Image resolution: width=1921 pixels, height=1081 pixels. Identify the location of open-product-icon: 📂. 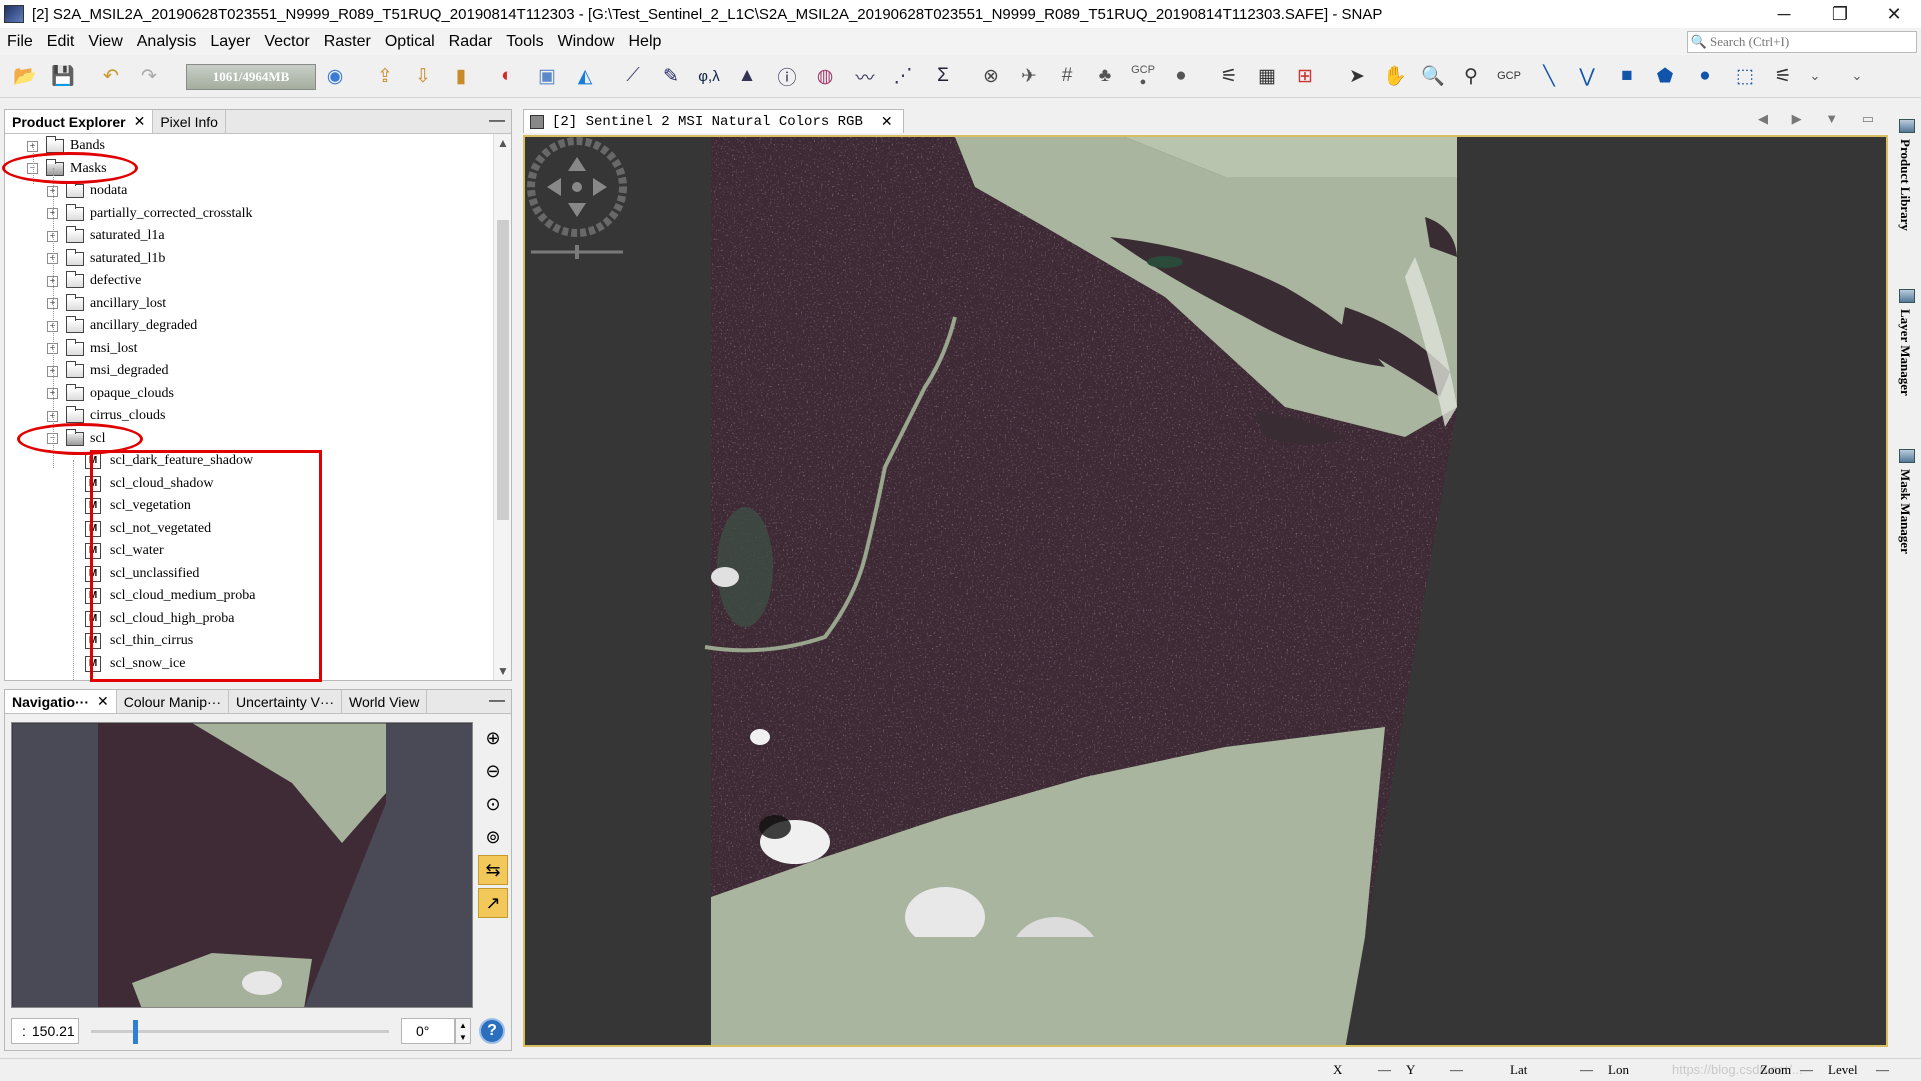
(25, 76).